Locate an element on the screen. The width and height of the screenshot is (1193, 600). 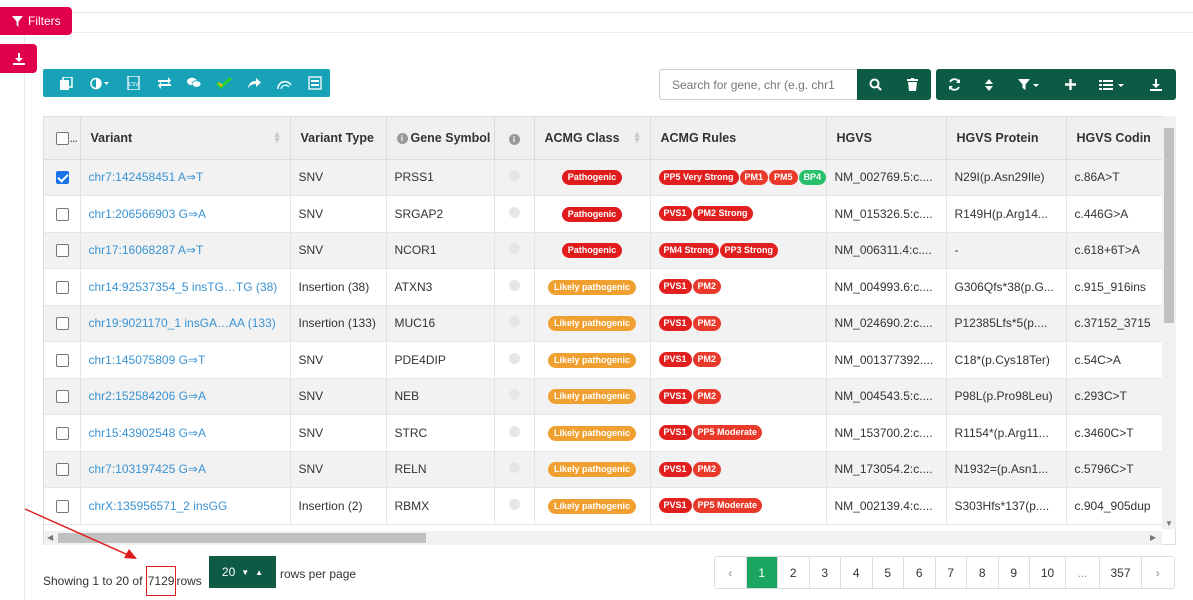
filters-button: Filters is located at coordinates (36, 21).